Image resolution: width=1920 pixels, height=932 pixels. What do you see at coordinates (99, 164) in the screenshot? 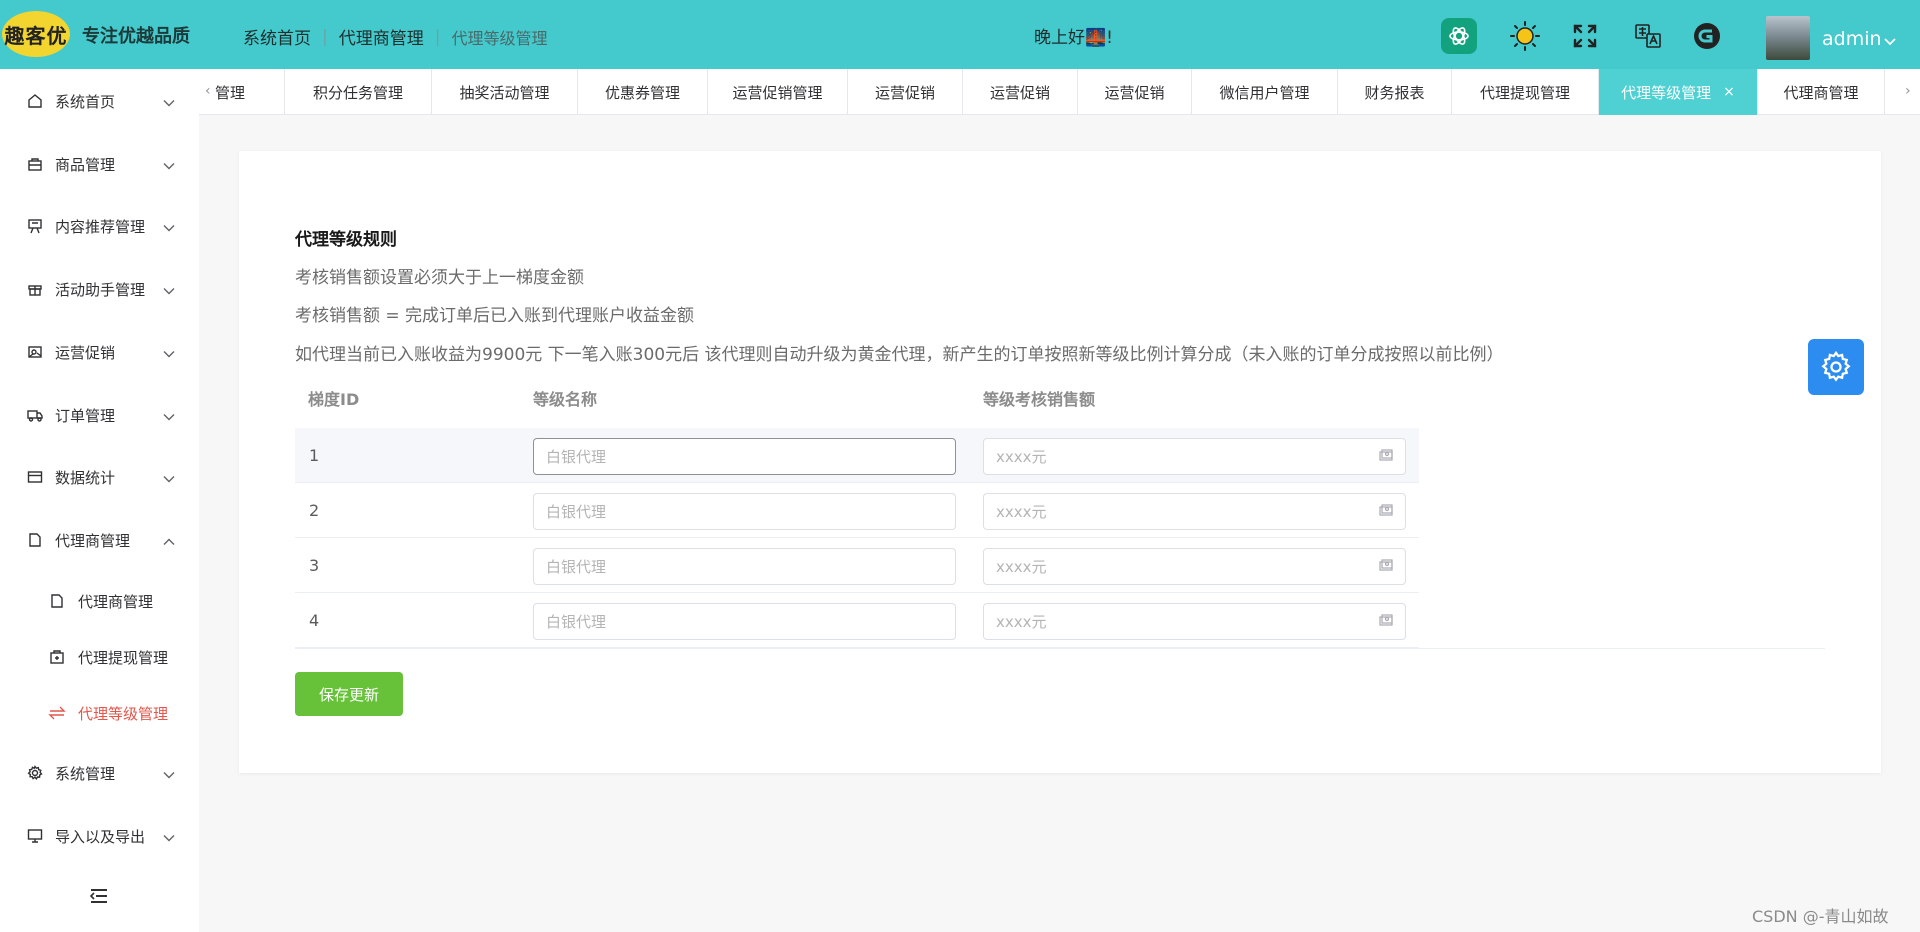
I see `sidebar-item-goods: 商品管理` at bounding box center [99, 164].